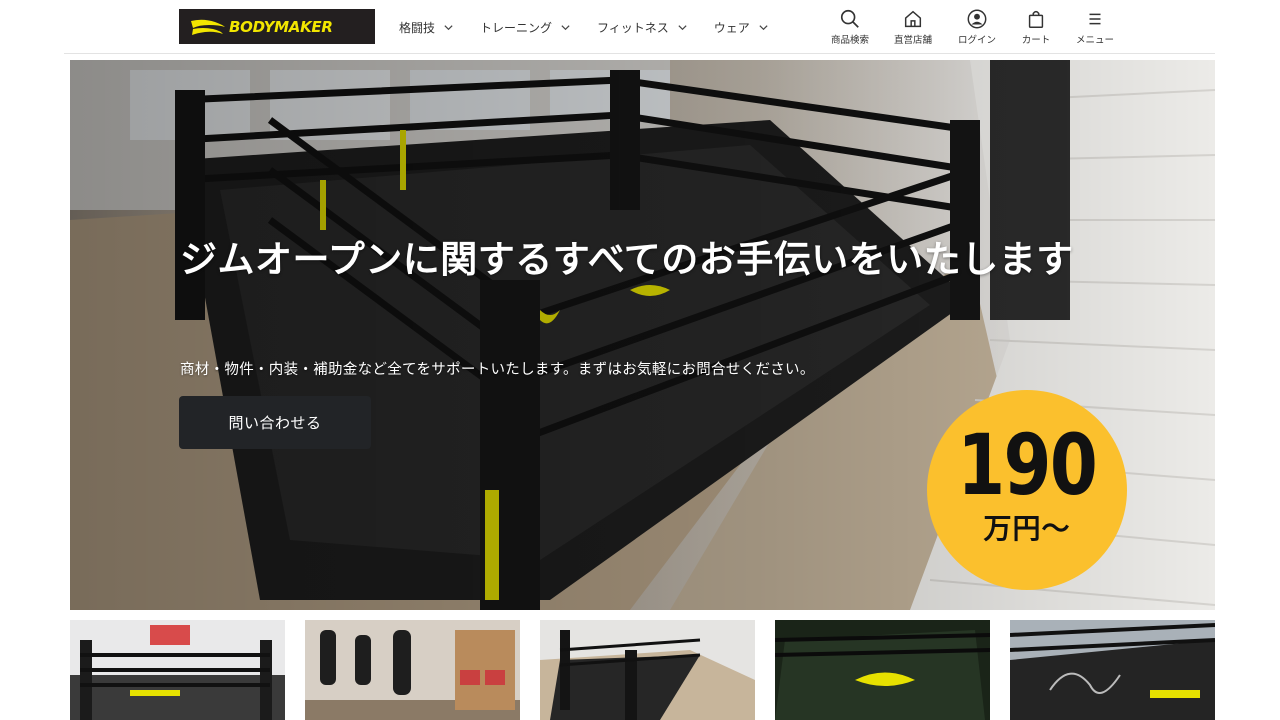 This screenshot has width=1280, height=720. I want to click on nav-item-martial-arts: 格闘技, so click(426, 27).